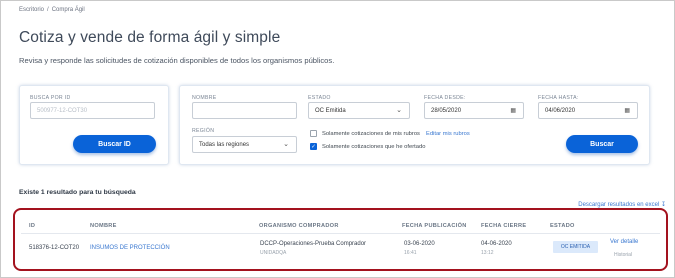 The width and height of the screenshot is (675, 278). Describe the element at coordinates (224, 144) in the screenshot. I see `region-select-value: Todas las regiones` at that location.